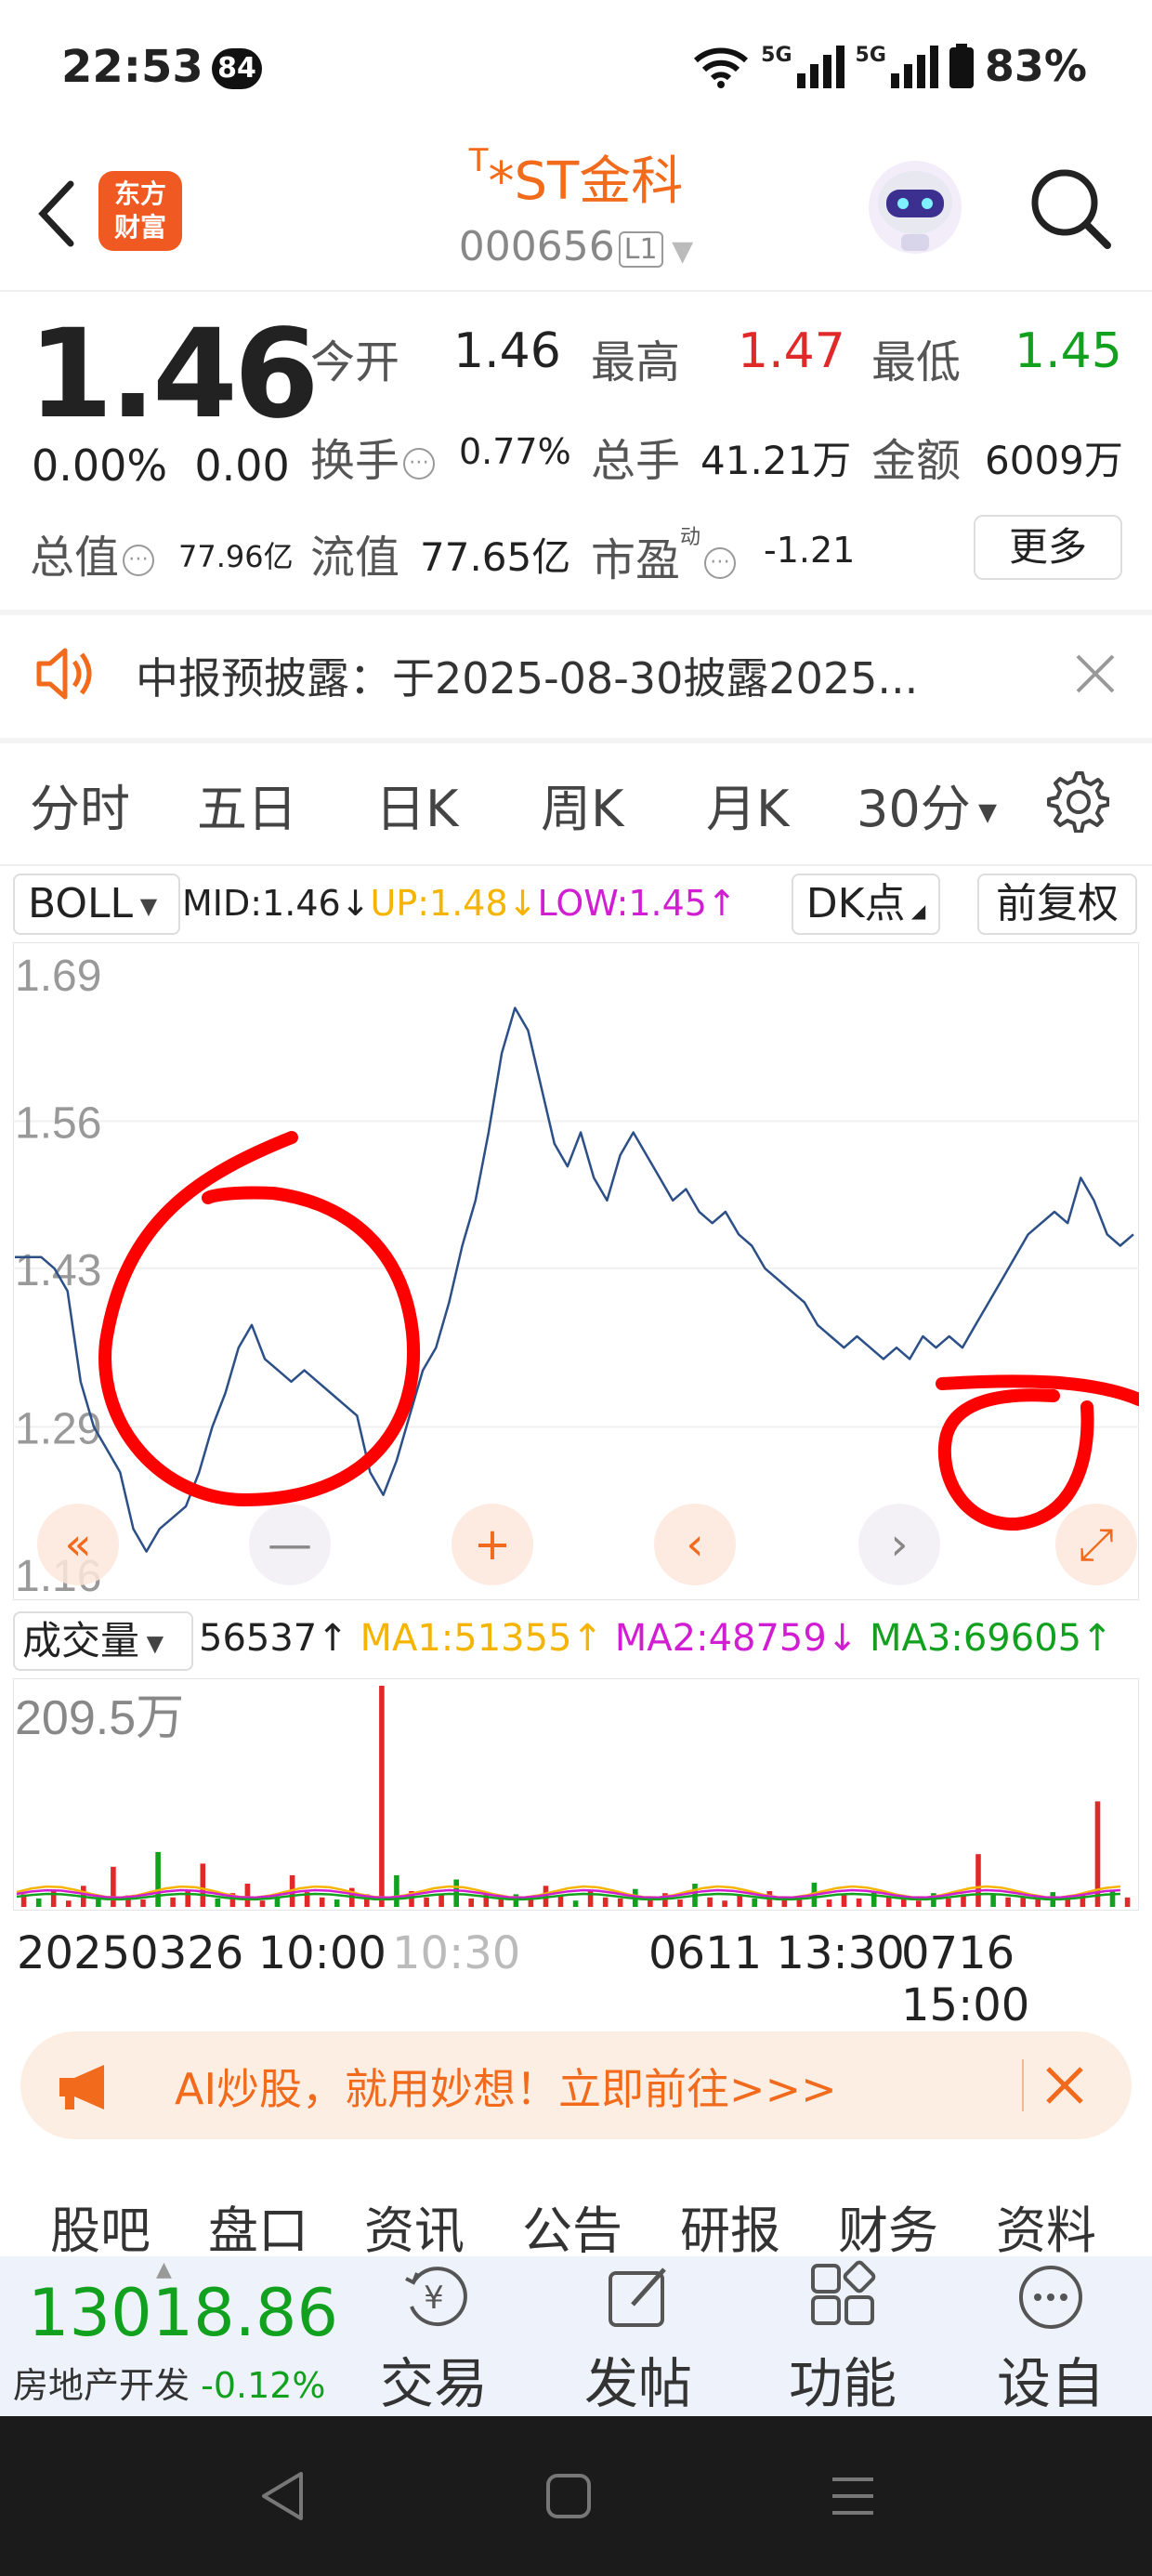 This screenshot has height=2576, width=1152. I want to click on y-tick-label: 1.69, so click(58, 976).